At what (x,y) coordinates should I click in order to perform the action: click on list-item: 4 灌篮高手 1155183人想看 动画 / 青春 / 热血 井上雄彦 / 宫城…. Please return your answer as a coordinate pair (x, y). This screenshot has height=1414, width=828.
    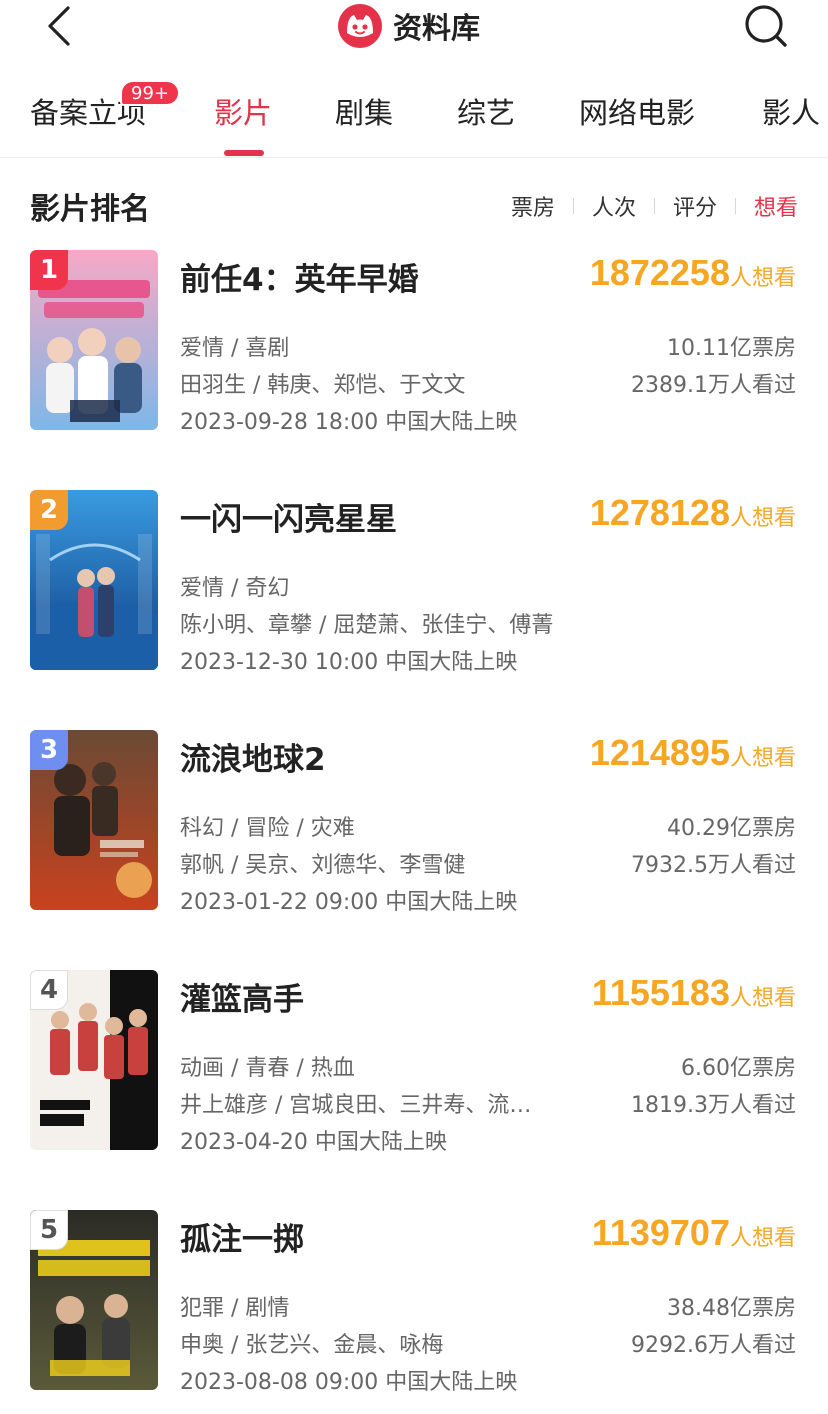
    Looking at the image, I should click on (414, 1070).